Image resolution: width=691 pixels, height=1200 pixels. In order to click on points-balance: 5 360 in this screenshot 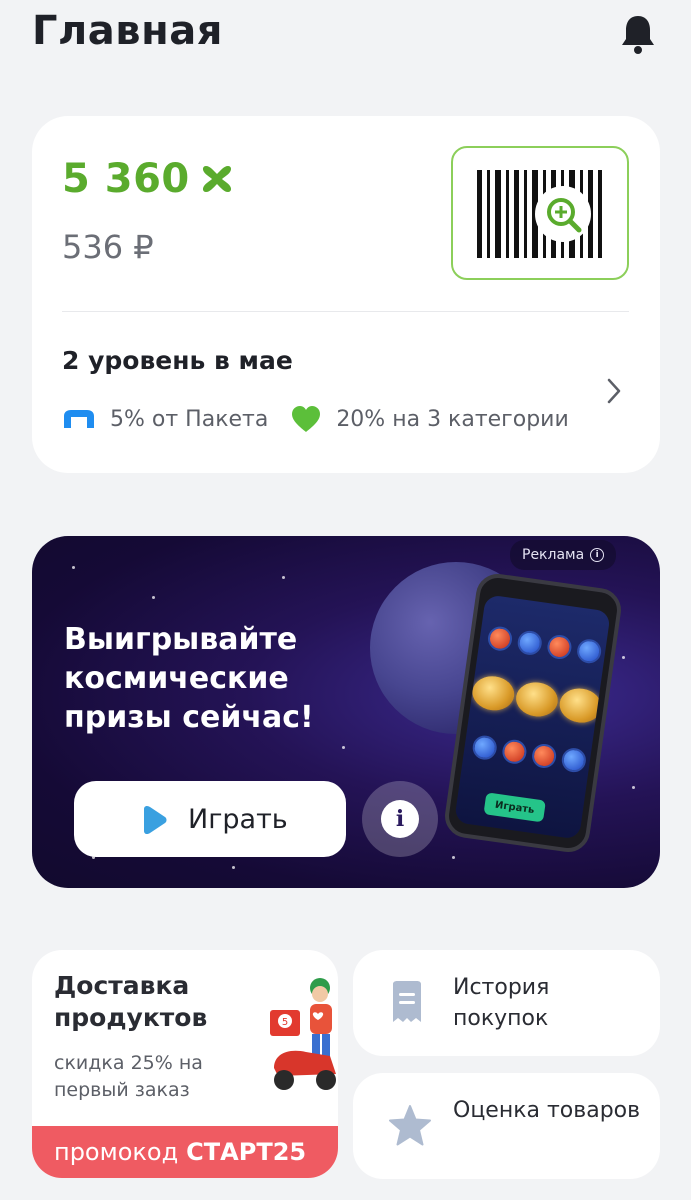, I will do `click(148, 179)`.